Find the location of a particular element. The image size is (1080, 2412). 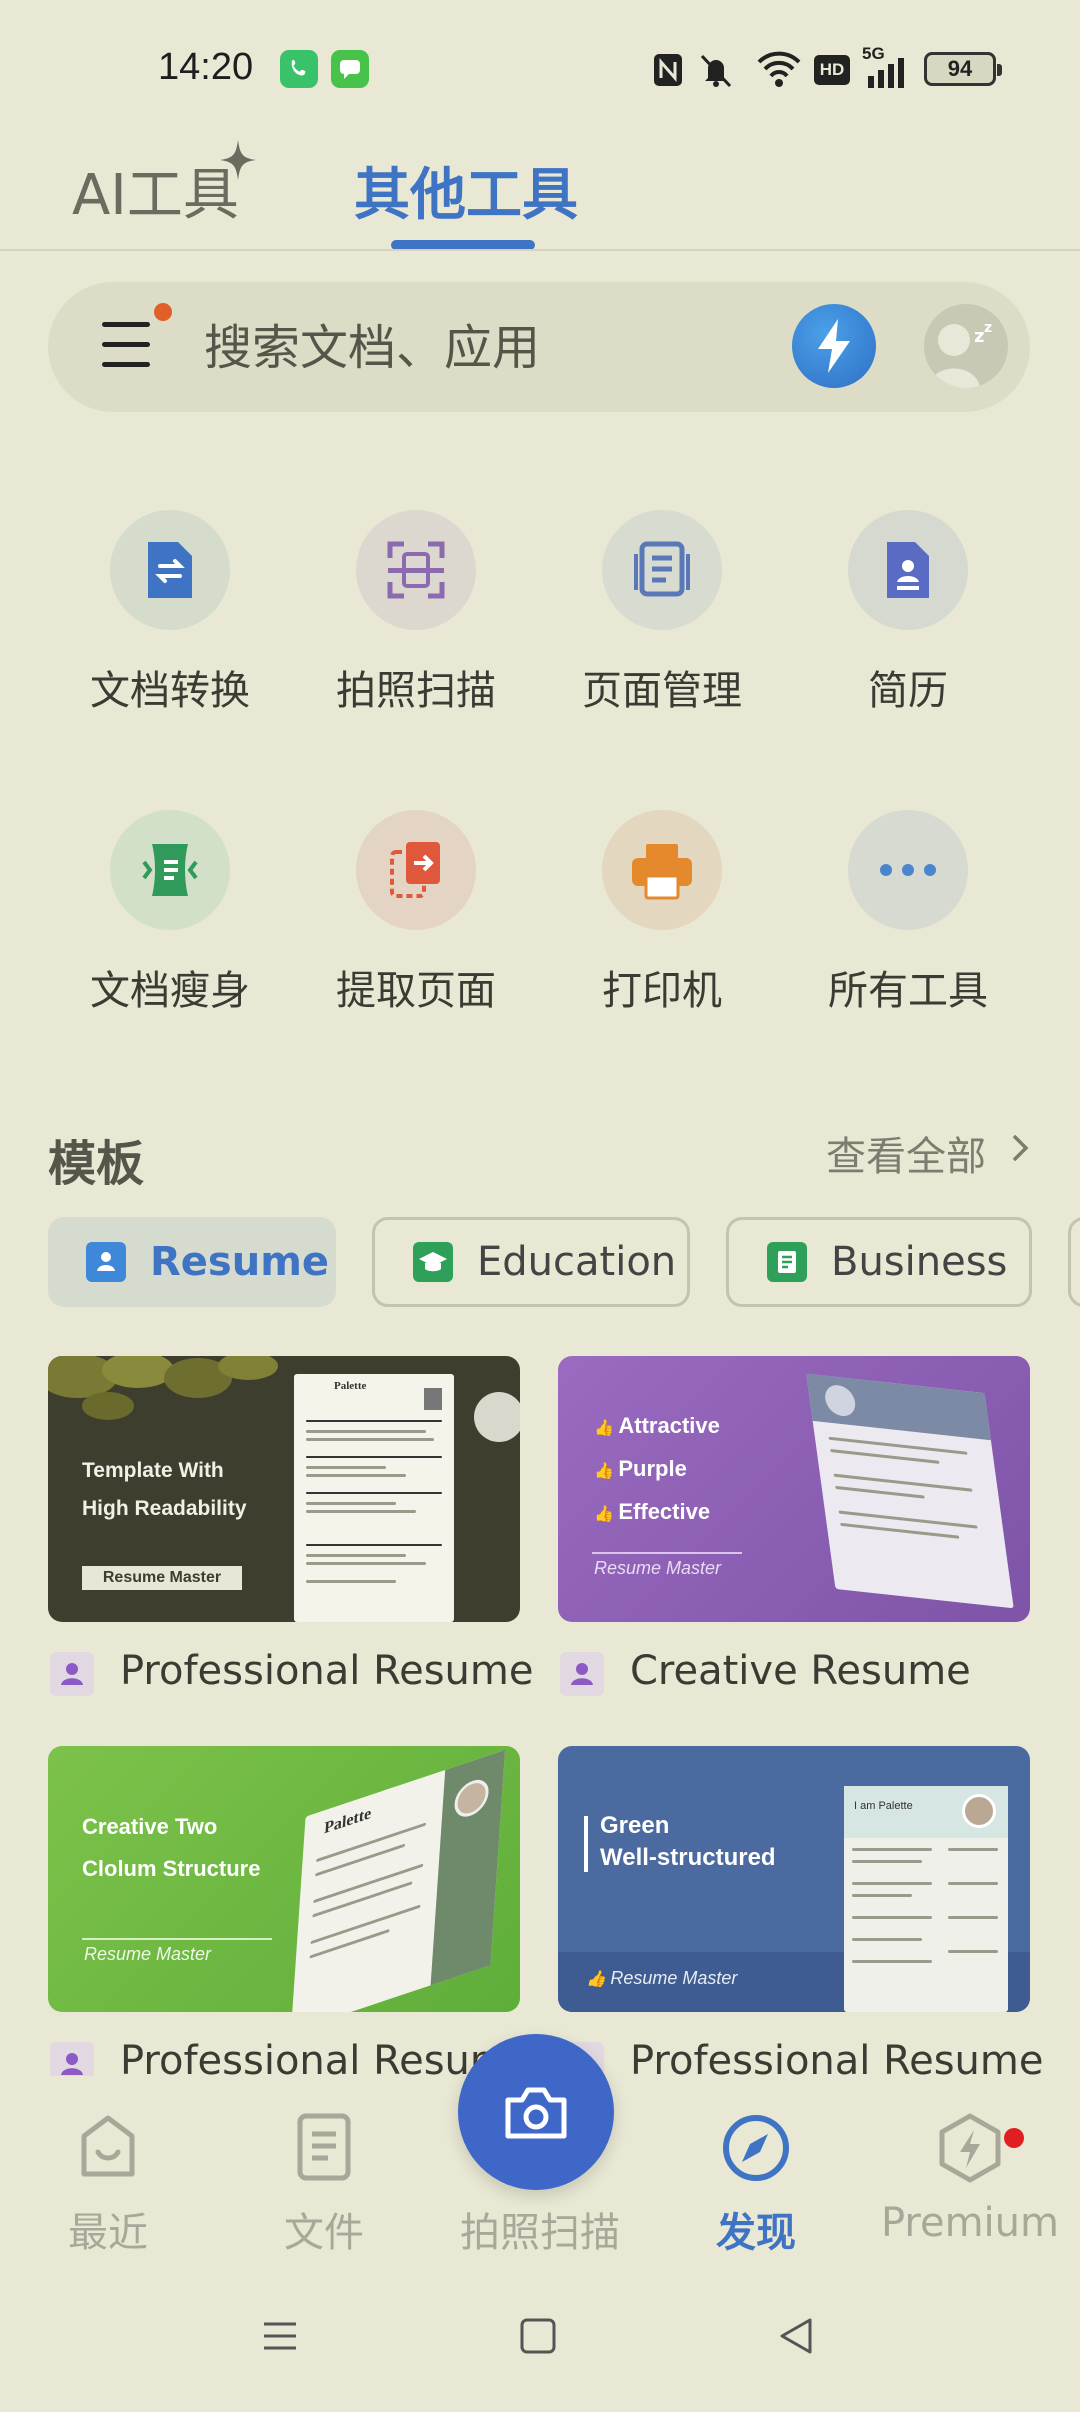

back-gesture-icon is located at coordinates (796, 2338).